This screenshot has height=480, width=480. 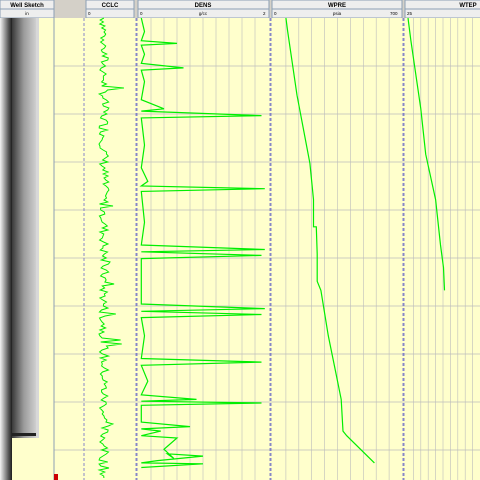 What do you see at coordinates (27, 9) in the screenshot?
I see `well-sketch-header: Well Sketch in` at bounding box center [27, 9].